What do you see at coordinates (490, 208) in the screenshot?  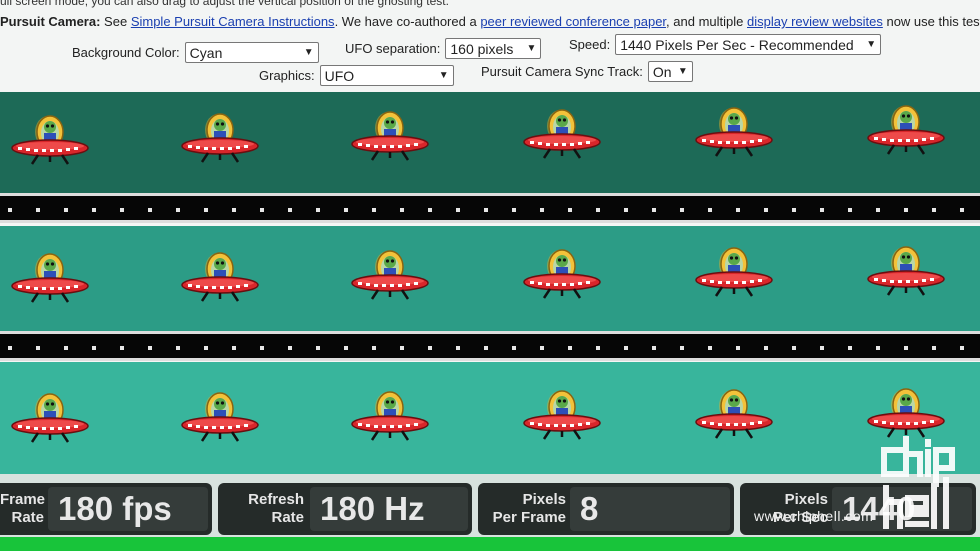 I see `sync-track-top` at bounding box center [490, 208].